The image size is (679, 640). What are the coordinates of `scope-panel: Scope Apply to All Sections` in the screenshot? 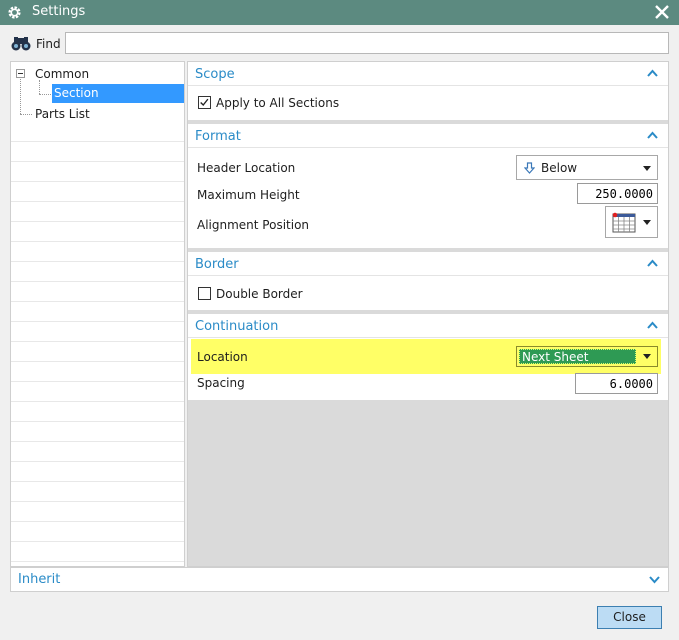 It's located at (428, 91).